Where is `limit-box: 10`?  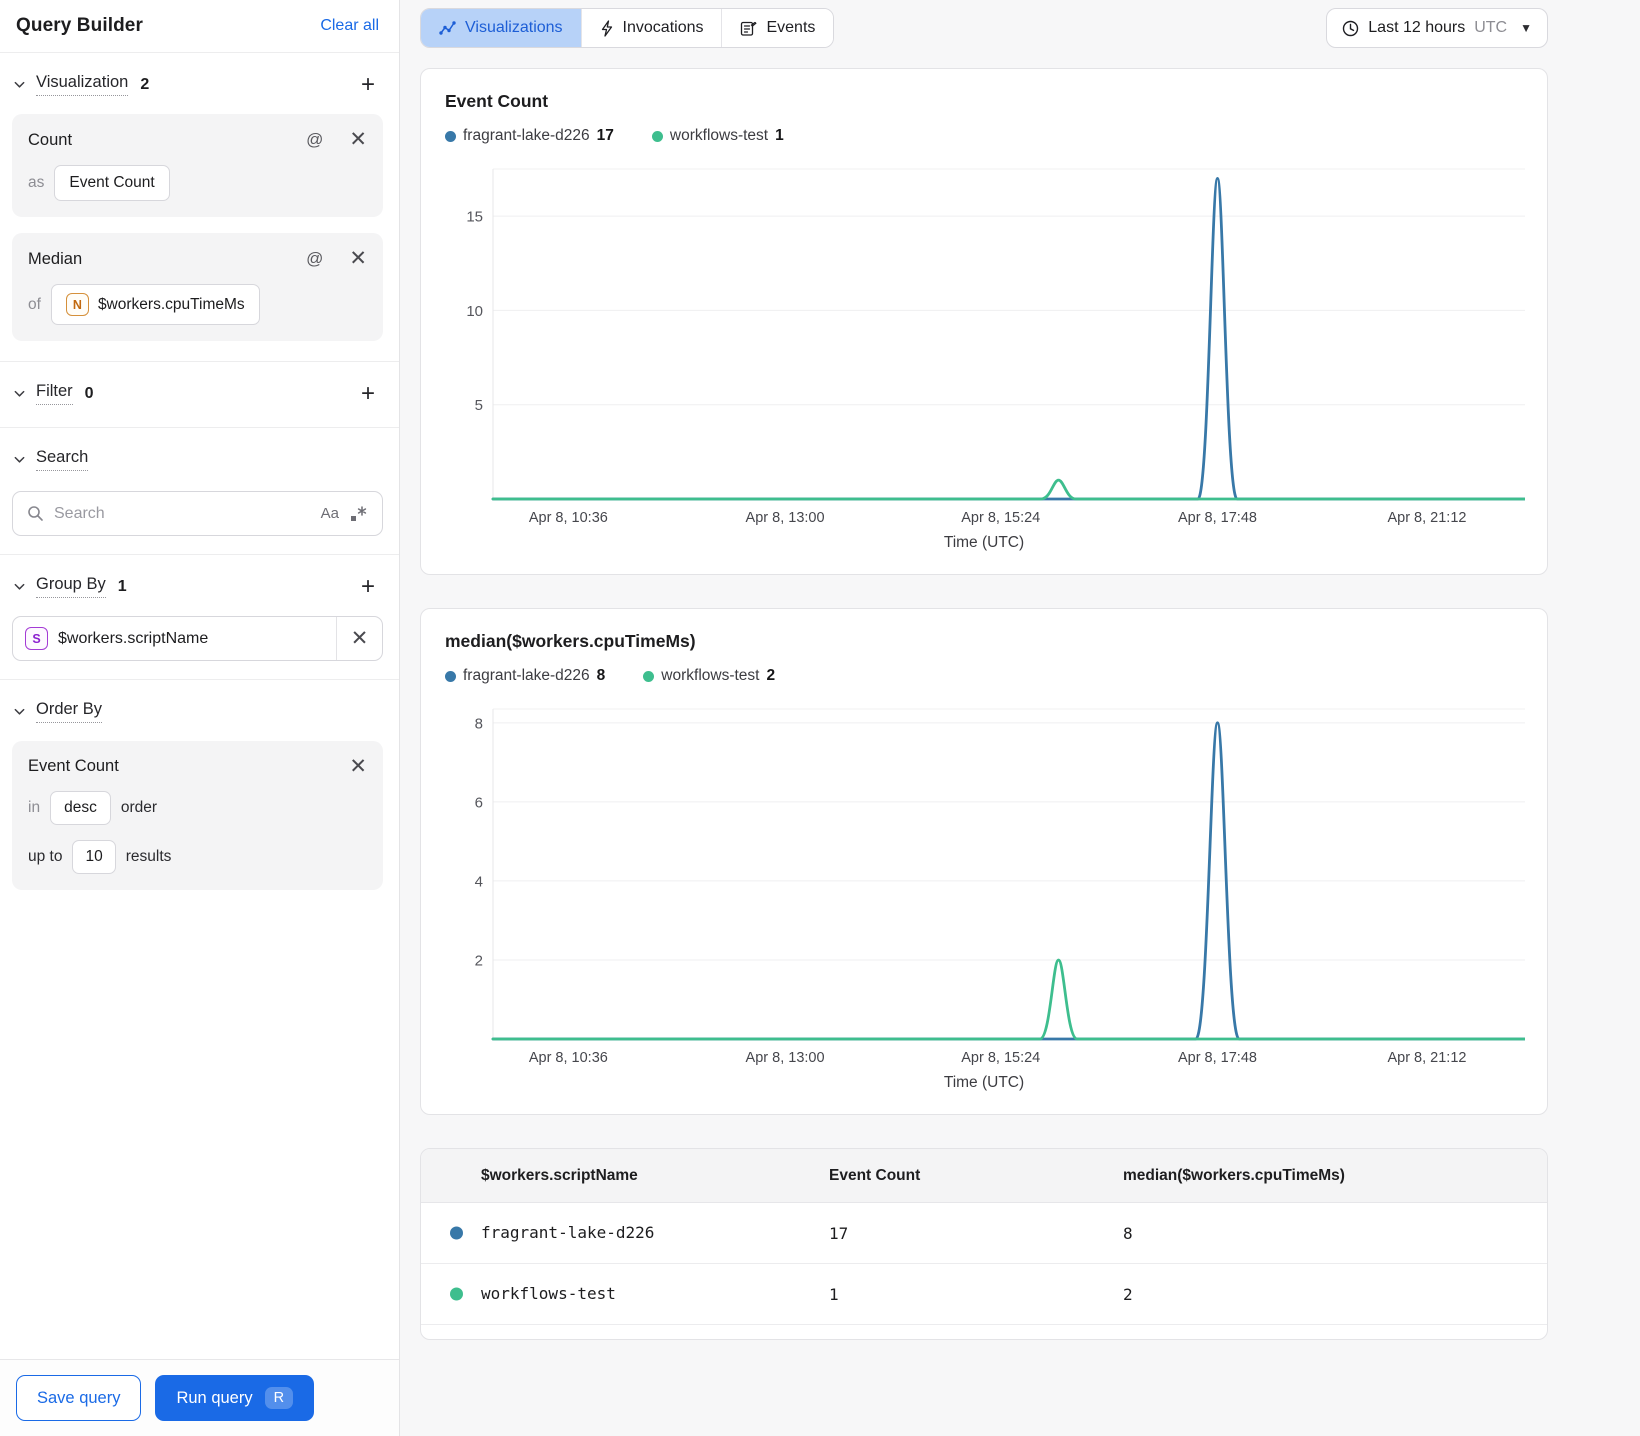
limit-box: 10 is located at coordinates (94, 857).